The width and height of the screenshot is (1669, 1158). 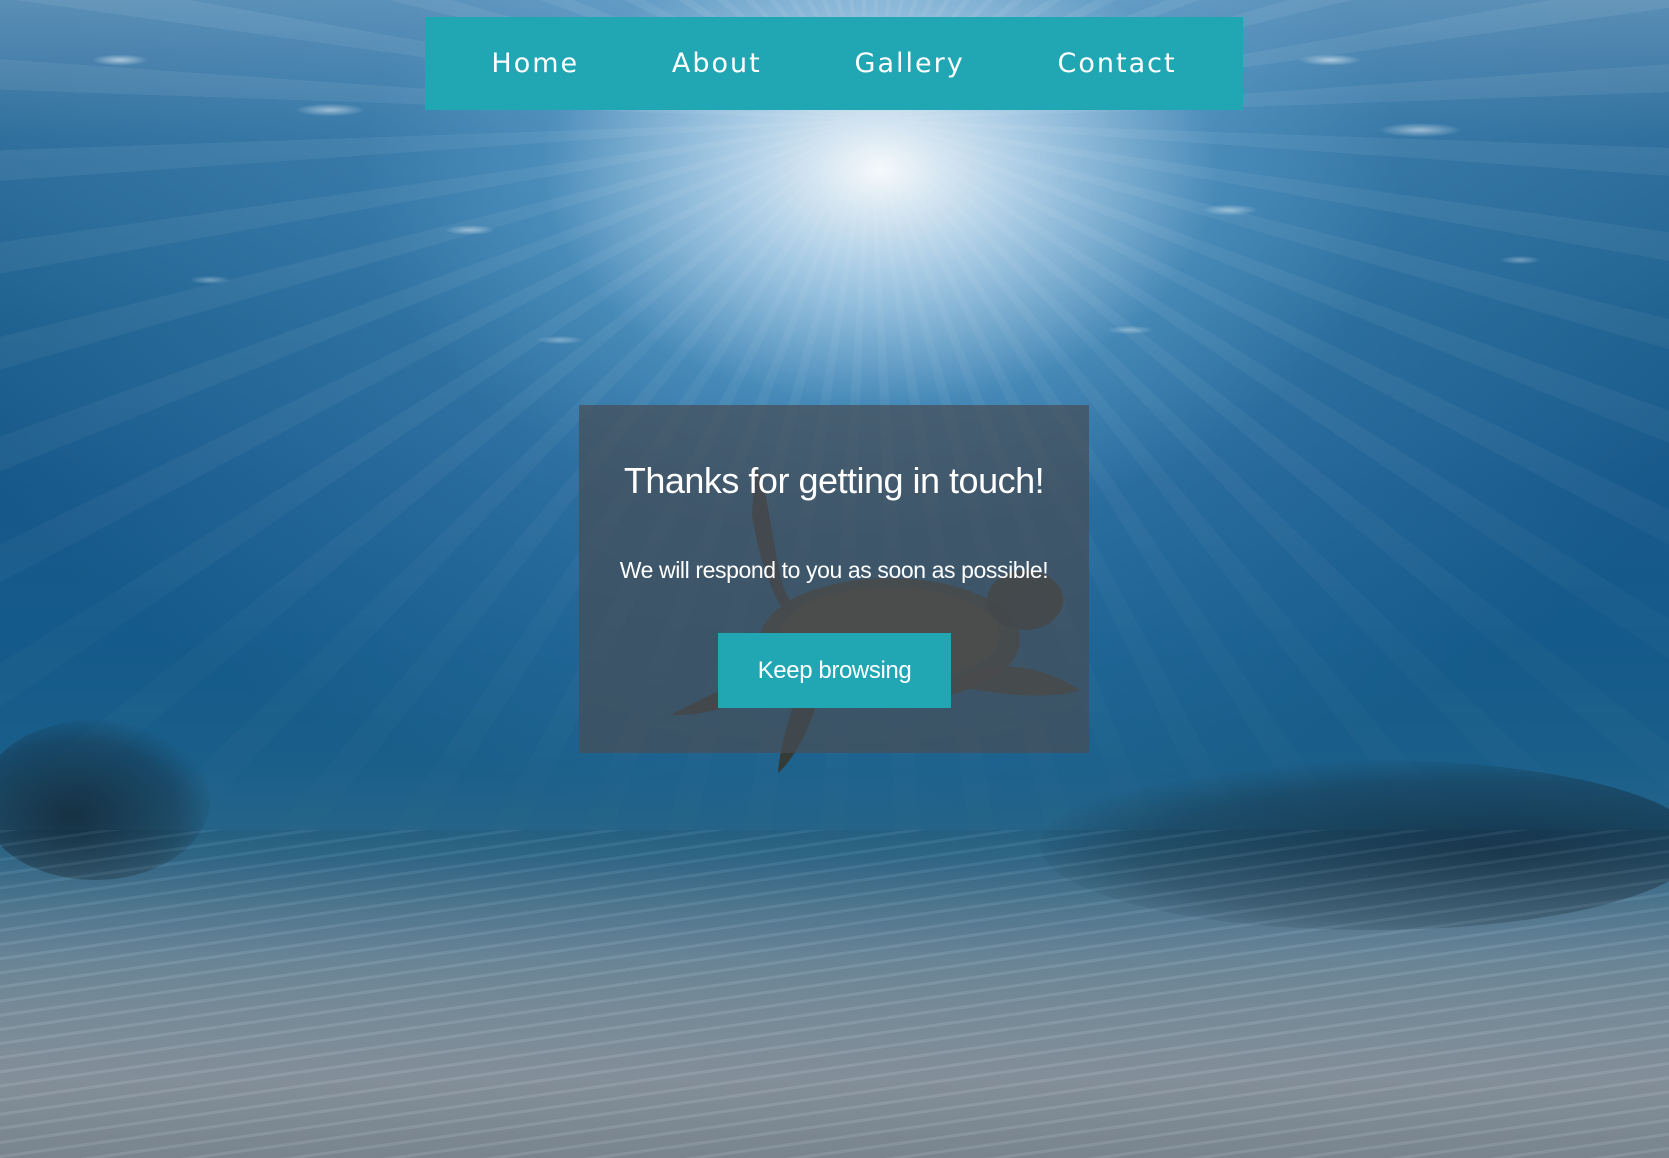 I want to click on keep-browsing-button: Keep browsing, so click(x=834, y=670).